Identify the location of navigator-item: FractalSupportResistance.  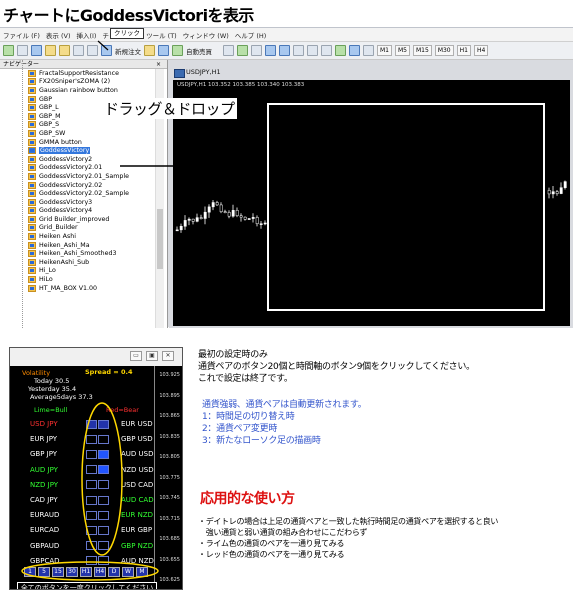
(83, 73).